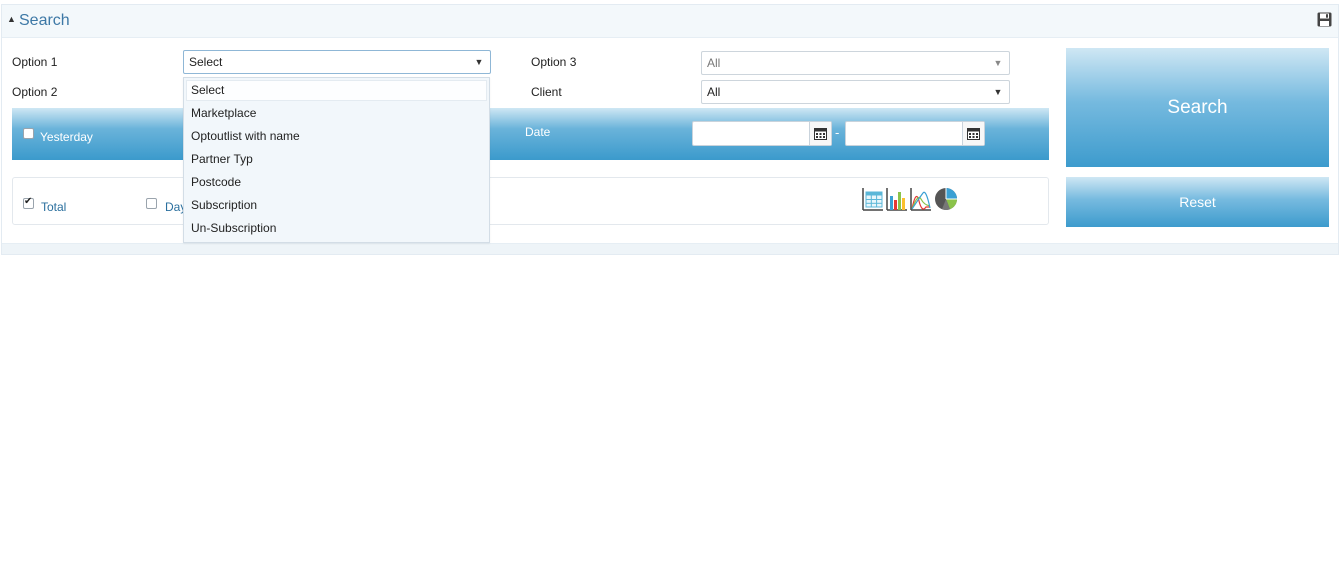 Image resolution: width=1343 pixels, height=588 pixels. I want to click on dropdown-item-select: Select, so click(336, 90).